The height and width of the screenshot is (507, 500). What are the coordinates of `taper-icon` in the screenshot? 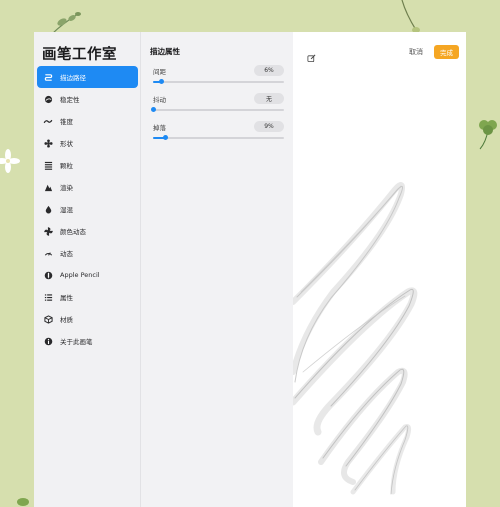 It's located at (48, 121).